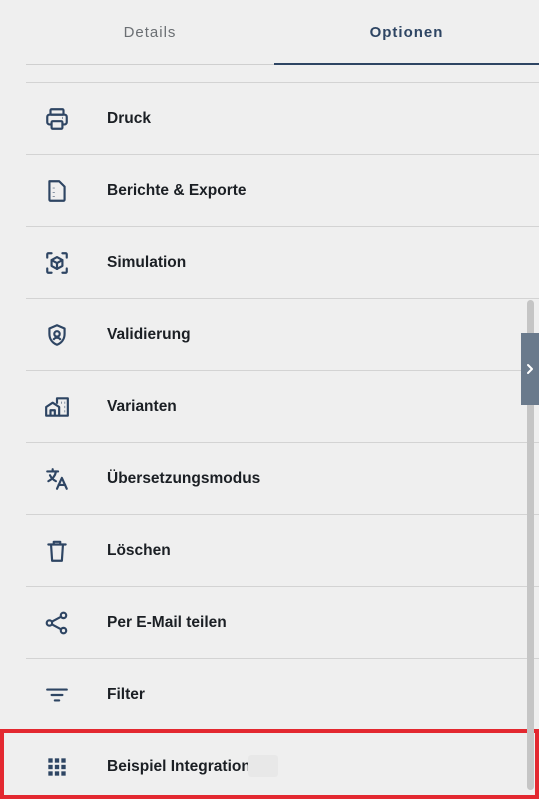 The width and height of the screenshot is (539, 799). What do you see at coordinates (147, 262) in the screenshot?
I see `menu-item-label: Simulation` at bounding box center [147, 262].